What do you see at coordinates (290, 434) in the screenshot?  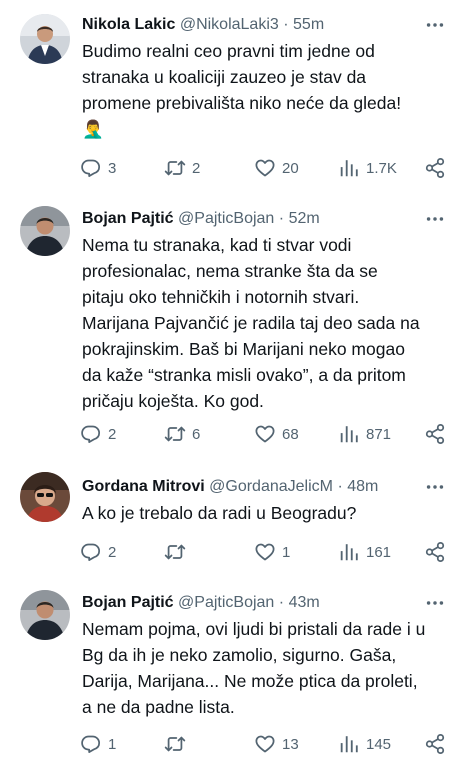 I see `like-count: 68` at bounding box center [290, 434].